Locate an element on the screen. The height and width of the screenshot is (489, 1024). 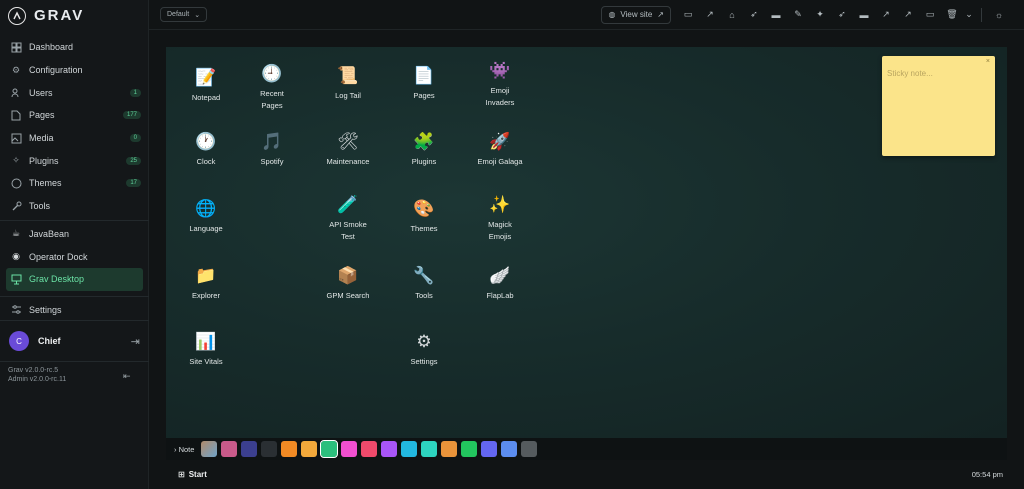
new-note-button: › Note is located at coordinates (184, 449).